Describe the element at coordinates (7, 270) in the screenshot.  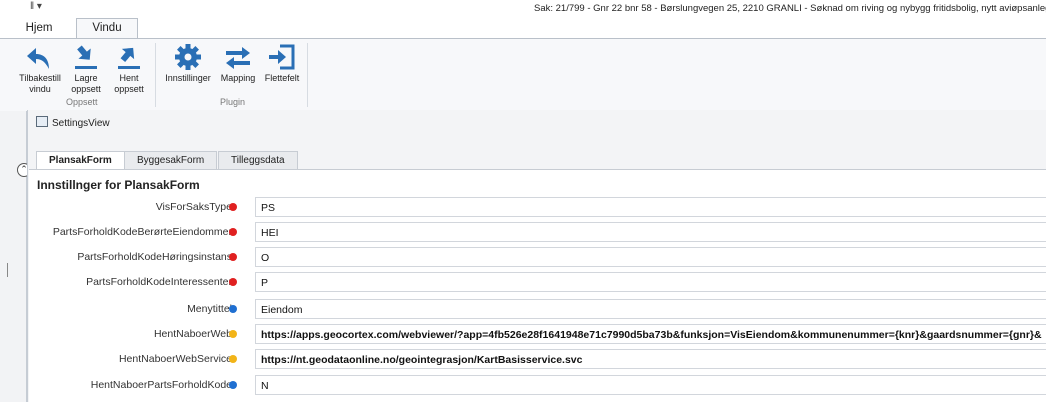
I see `left-strip-marker` at that location.